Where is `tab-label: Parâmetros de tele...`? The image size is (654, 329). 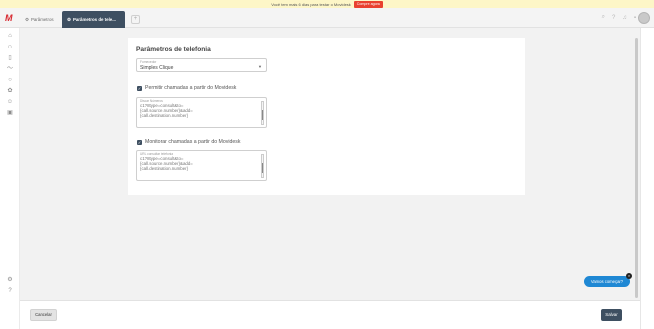 tab-label: Parâmetros de tele... is located at coordinates (94, 19).